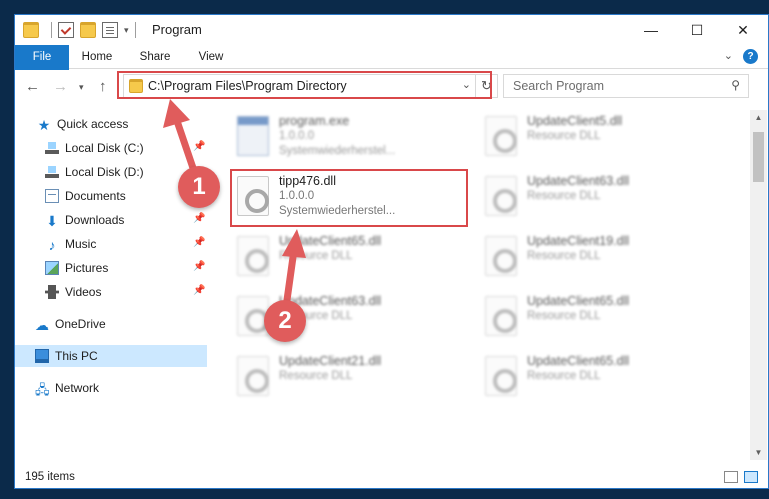  I want to click on tab-view: View, so click(211, 57).